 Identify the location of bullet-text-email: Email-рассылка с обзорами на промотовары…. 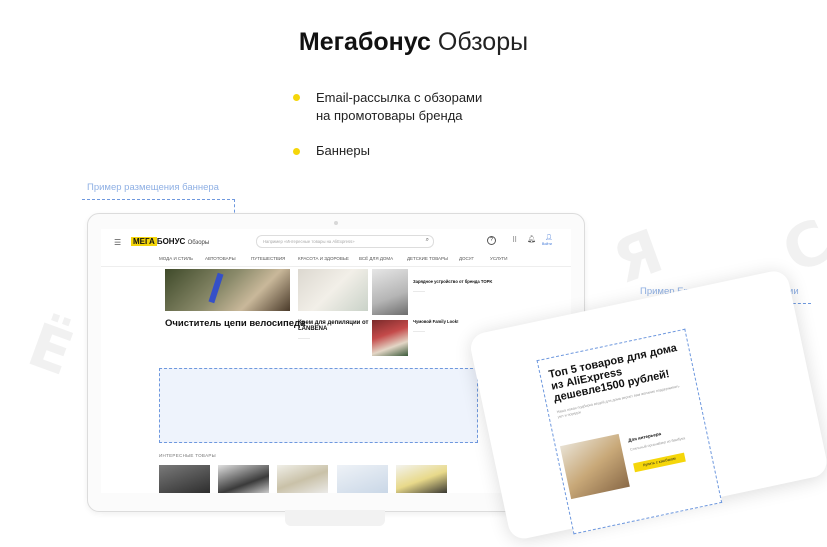
(399, 106).